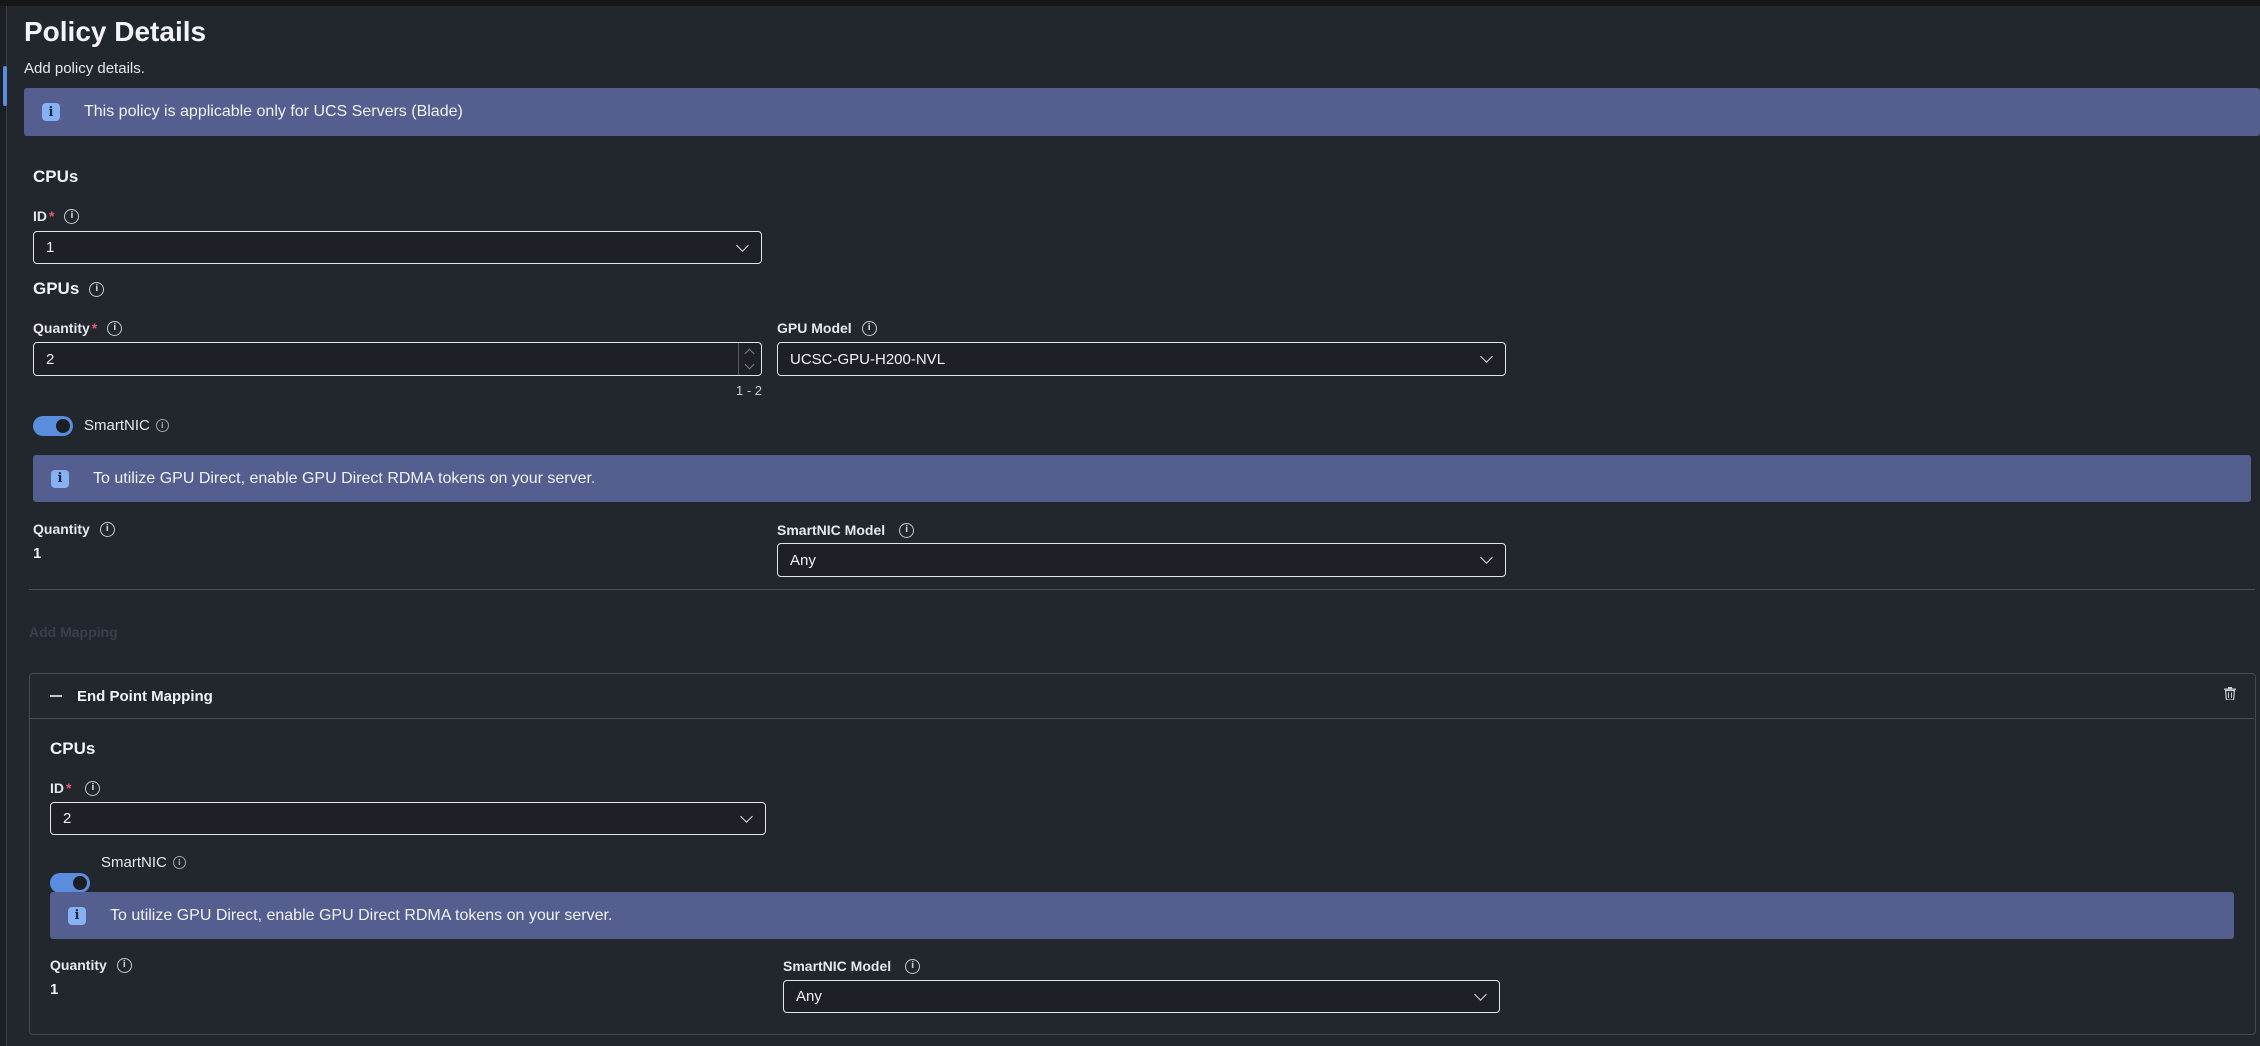  What do you see at coordinates (831, 530) in the screenshot?
I see `smartnic-model-label-text: SmartNIC Model` at bounding box center [831, 530].